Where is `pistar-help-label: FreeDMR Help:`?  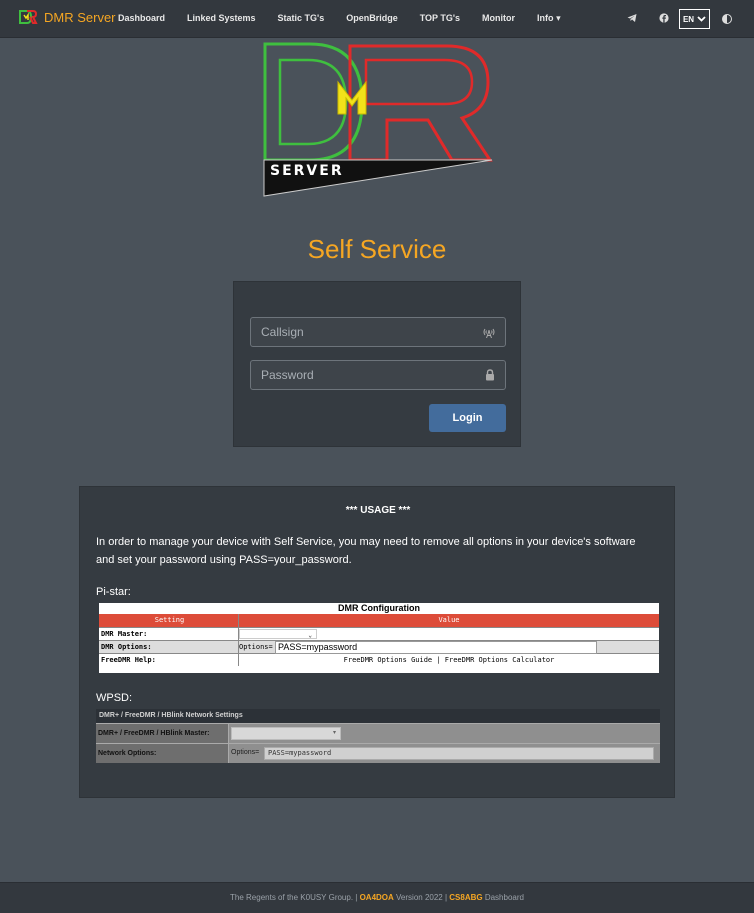
pistar-help-label: FreeDMR Help: is located at coordinates (169, 660).